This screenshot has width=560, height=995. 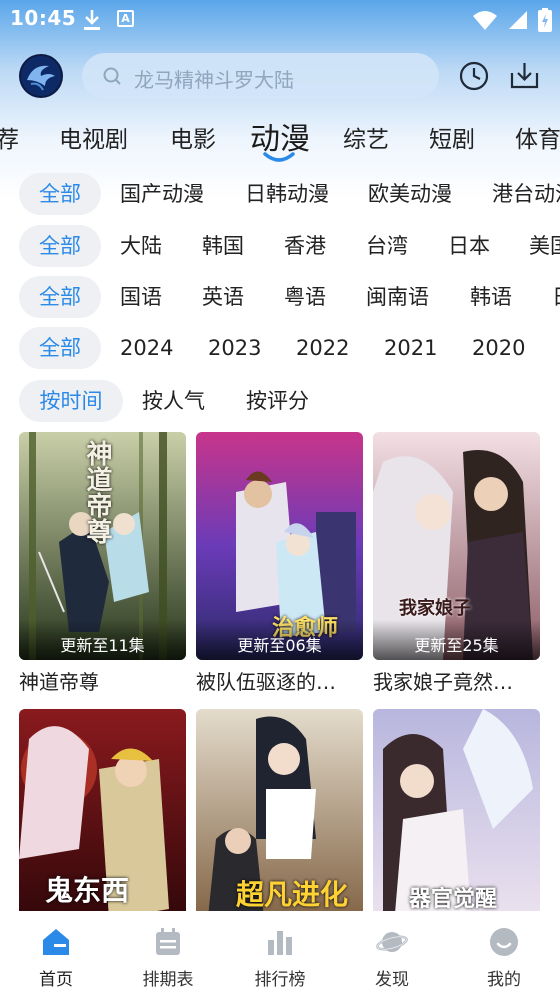 What do you see at coordinates (485, 20) in the screenshot?
I see `wifi-icon` at bounding box center [485, 20].